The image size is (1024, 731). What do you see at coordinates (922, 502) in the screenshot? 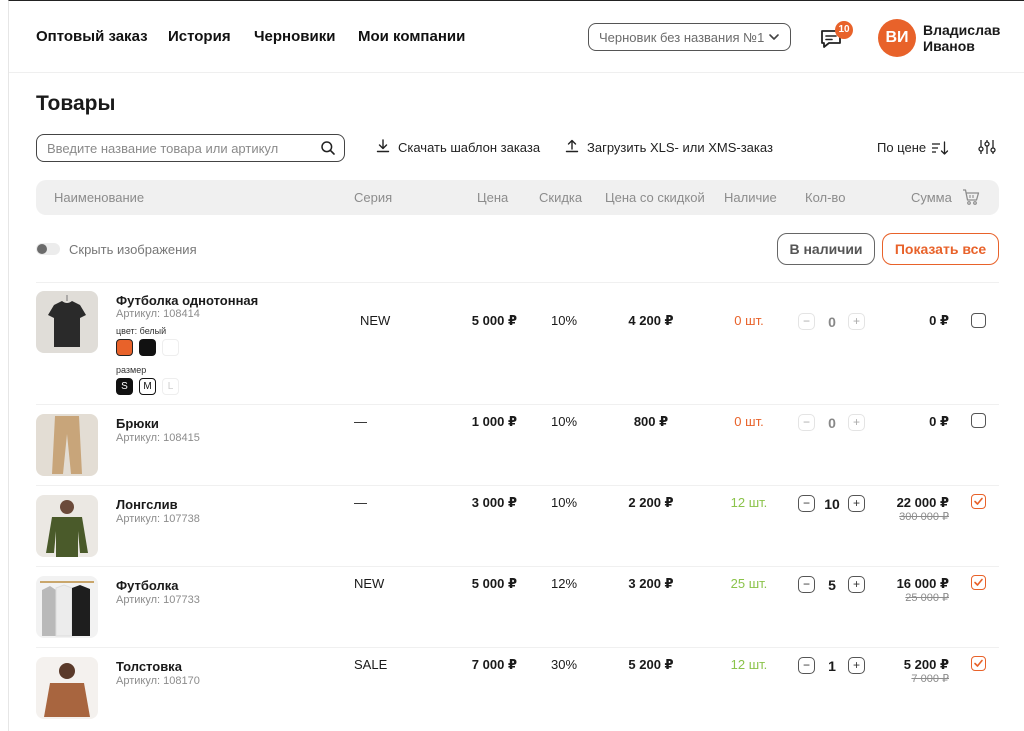
I see `product-sum: 22 000 ₽` at bounding box center [922, 502].